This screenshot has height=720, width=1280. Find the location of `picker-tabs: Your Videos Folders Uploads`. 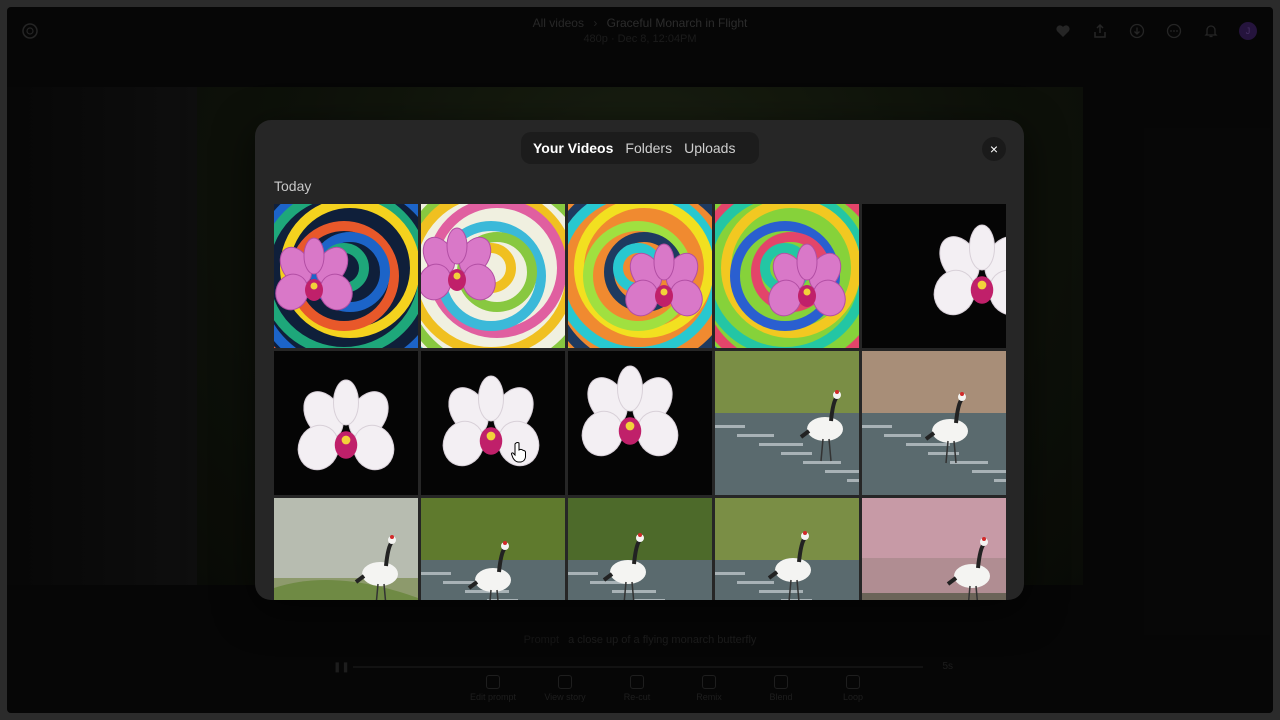

picker-tabs: Your Videos Folders Uploads is located at coordinates (640, 148).